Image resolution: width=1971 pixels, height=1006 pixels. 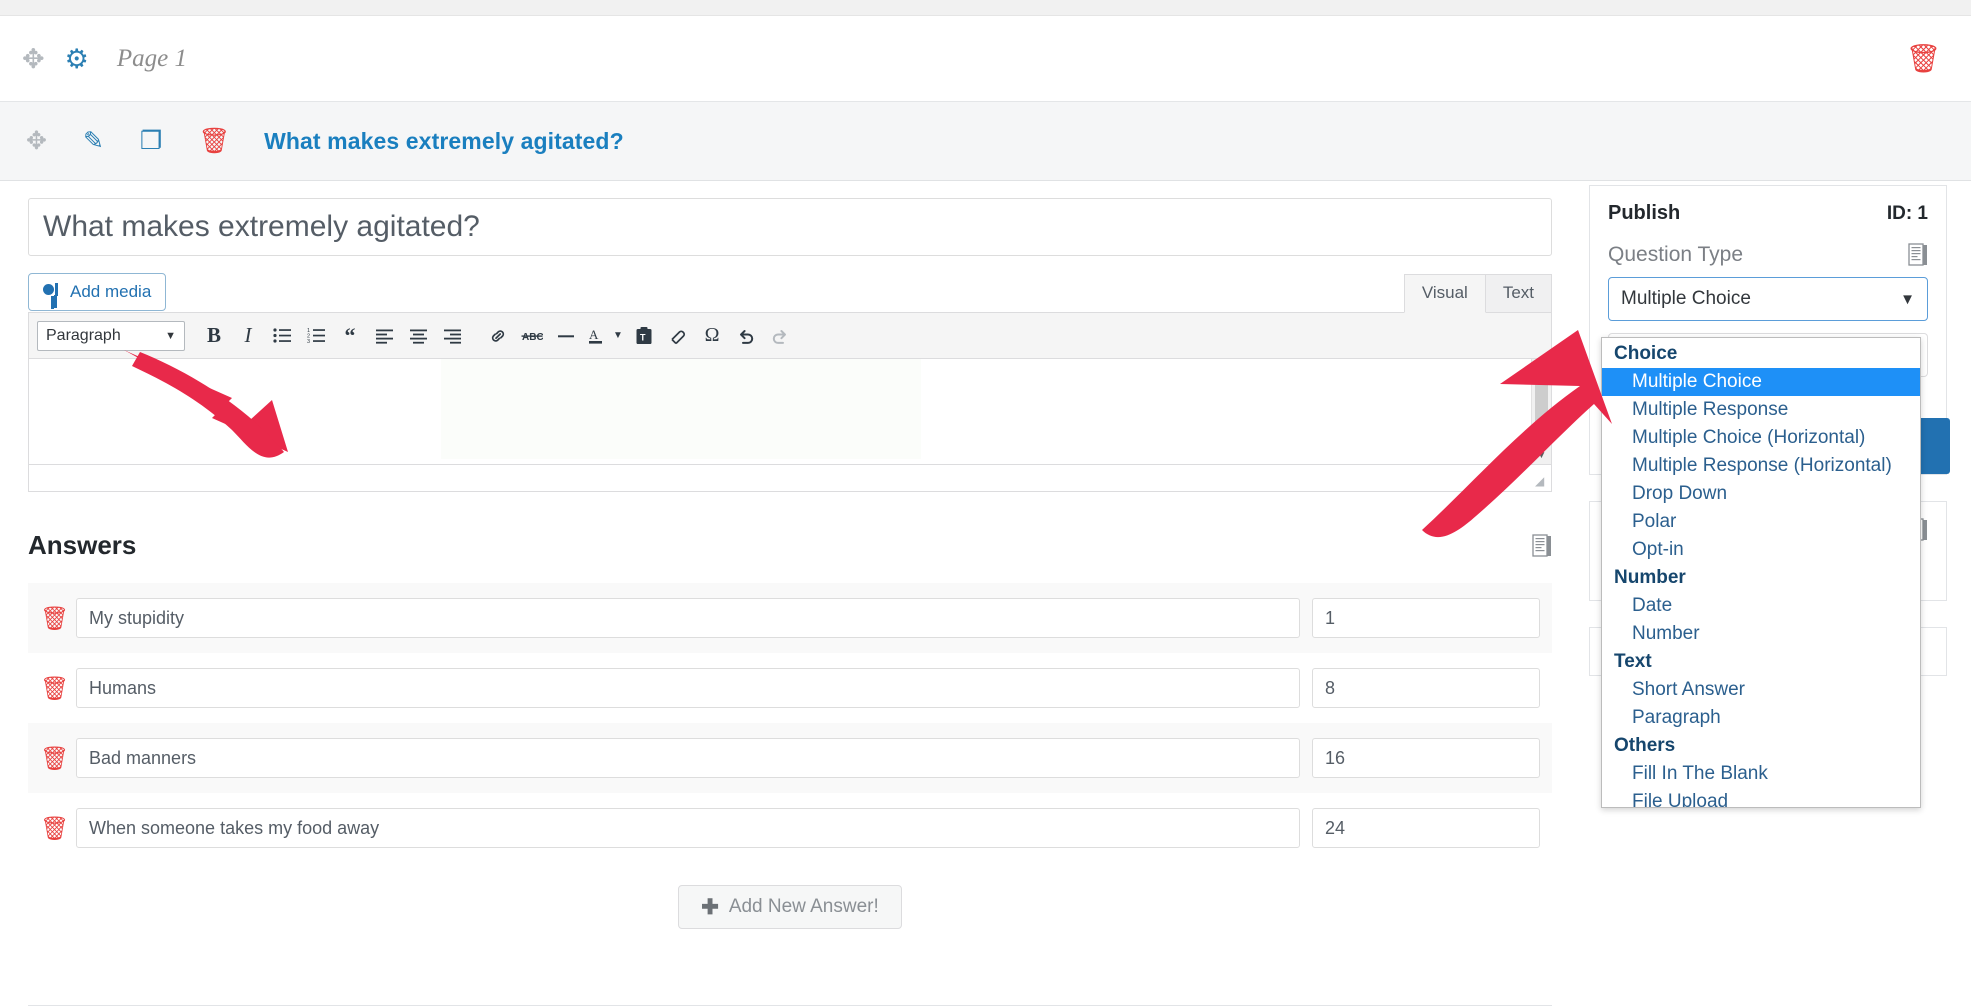 I want to click on tab-visual: Visual, so click(x=1444, y=293).